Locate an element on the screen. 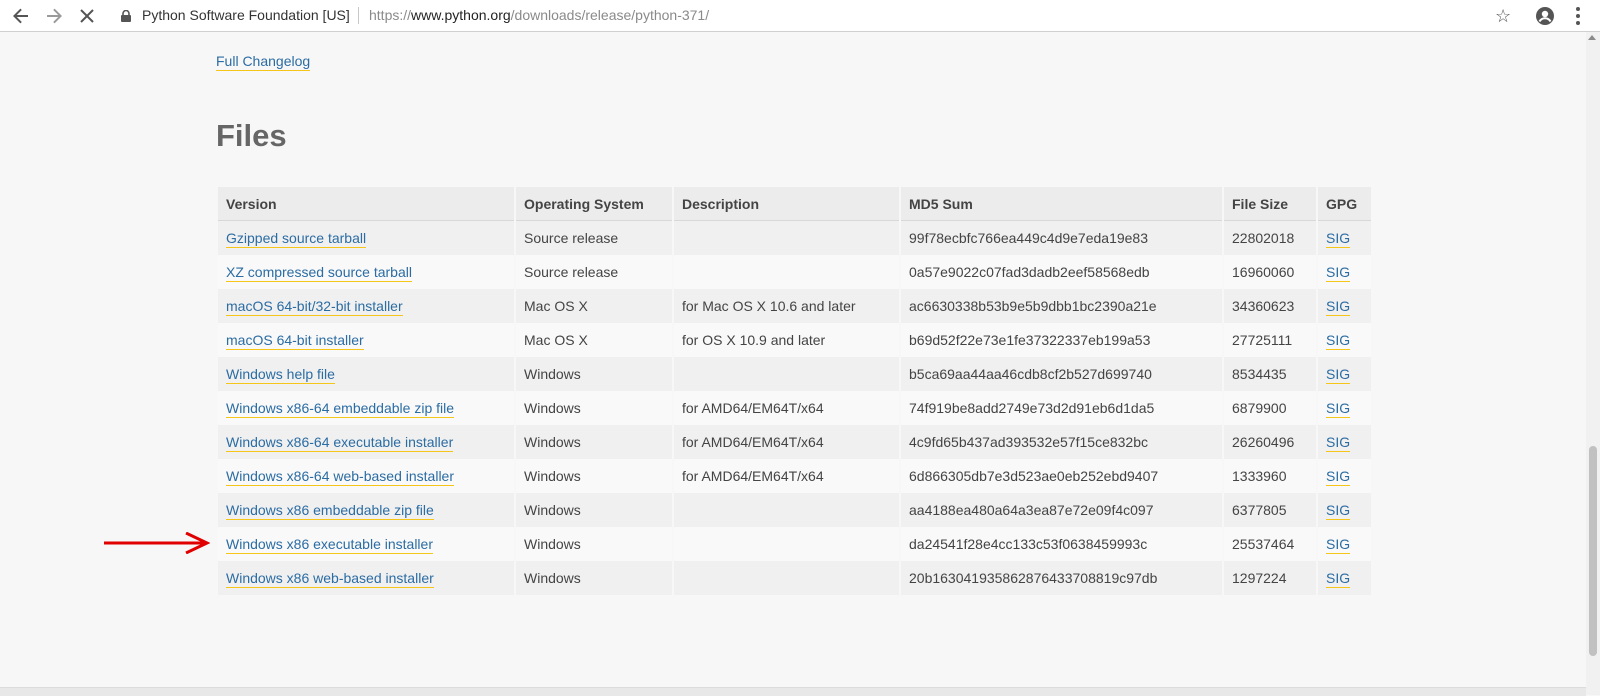 The width and height of the screenshot is (1600, 696). download-link: Windows x86-64 executable installer is located at coordinates (340, 443).